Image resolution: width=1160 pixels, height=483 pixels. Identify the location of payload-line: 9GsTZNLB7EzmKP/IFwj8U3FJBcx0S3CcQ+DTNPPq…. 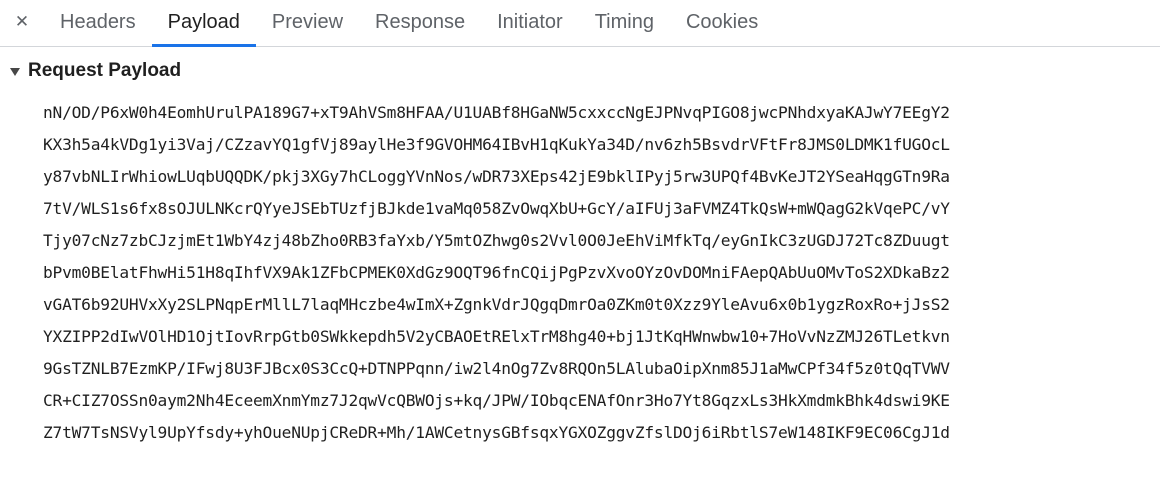
(496, 368).